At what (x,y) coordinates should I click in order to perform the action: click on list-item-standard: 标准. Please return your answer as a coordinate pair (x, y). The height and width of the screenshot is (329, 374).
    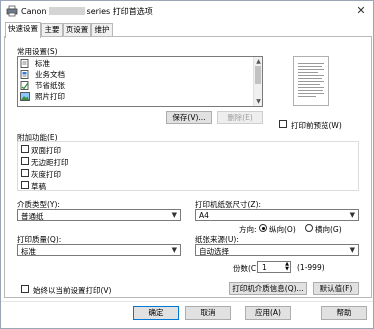
    Looking at the image, I should click on (35, 63).